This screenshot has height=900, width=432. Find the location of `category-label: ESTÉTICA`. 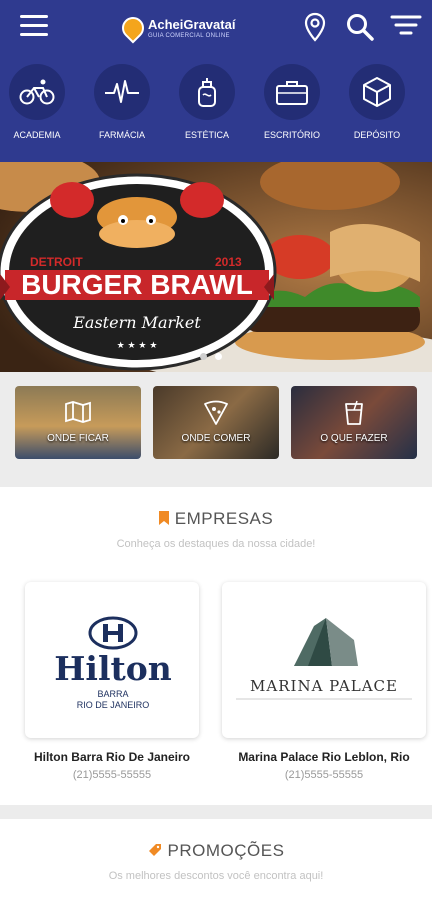

category-label: ESTÉTICA is located at coordinates (206, 135).